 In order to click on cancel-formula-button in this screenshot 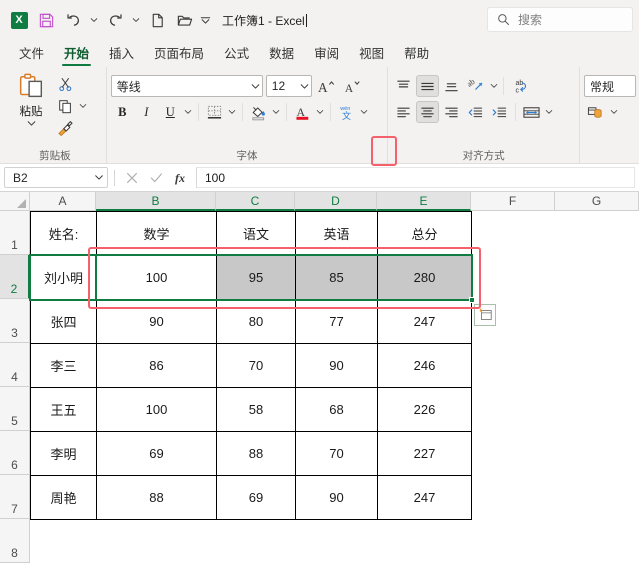, I will do `click(131, 177)`.